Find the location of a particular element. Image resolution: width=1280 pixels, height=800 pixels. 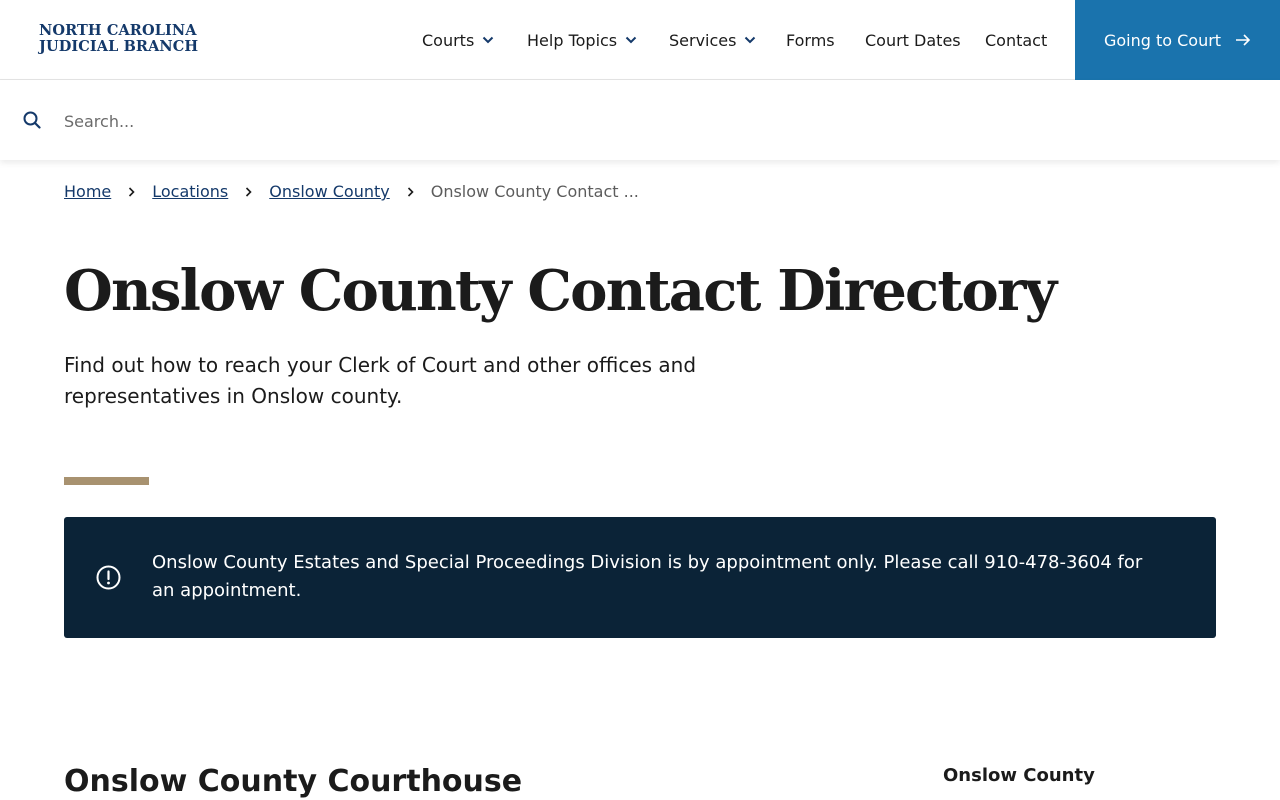

breadcrumb-onslow-county-link: Onslow County is located at coordinates (329, 191).